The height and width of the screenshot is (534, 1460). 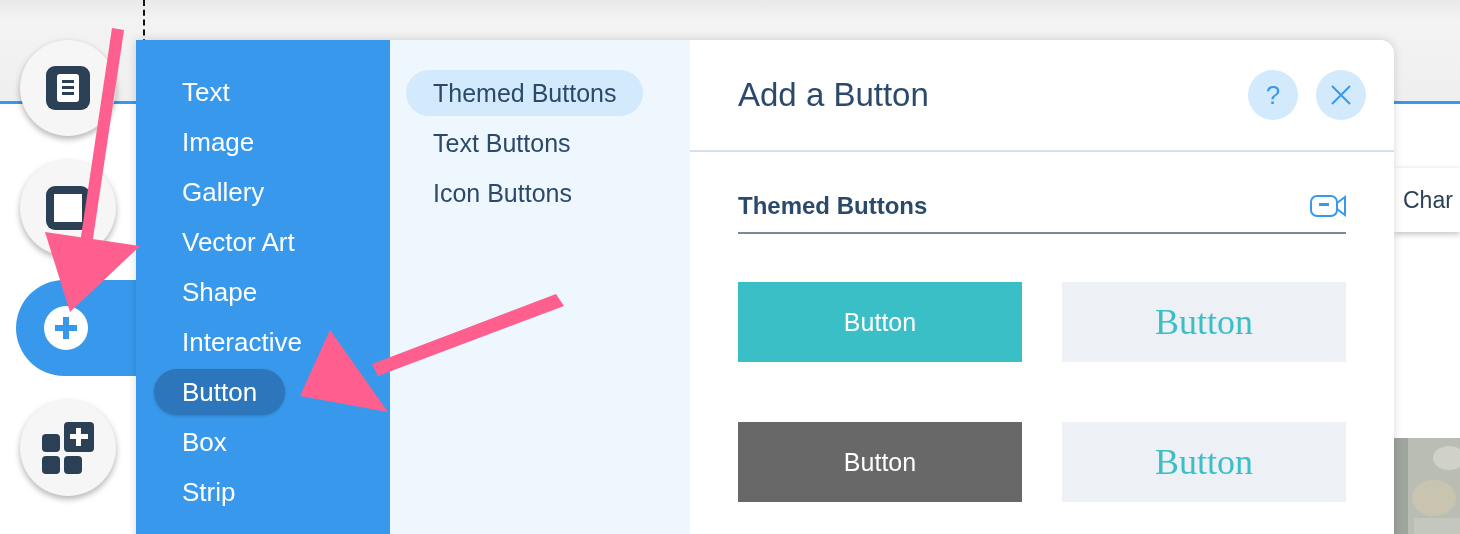 What do you see at coordinates (68, 208) in the screenshot?
I see `square-icon` at bounding box center [68, 208].